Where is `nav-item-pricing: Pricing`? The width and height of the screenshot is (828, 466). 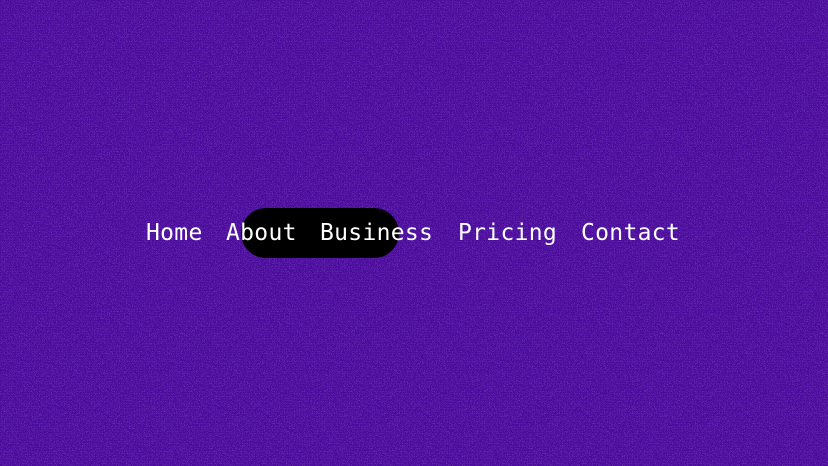 nav-item-pricing: Pricing is located at coordinates (507, 233).